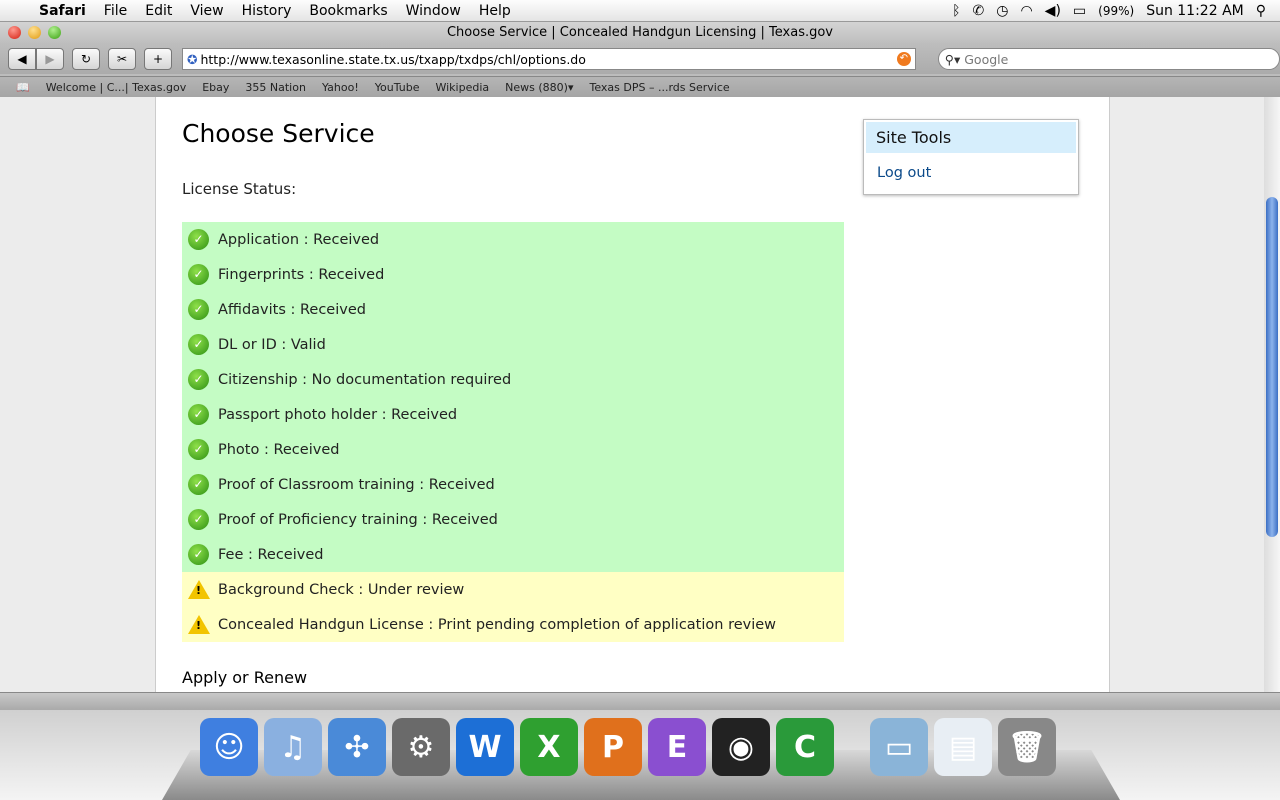 This screenshot has height=800, width=1280. I want to click on dock-web-page-icon: ▤, so click(963, 747).